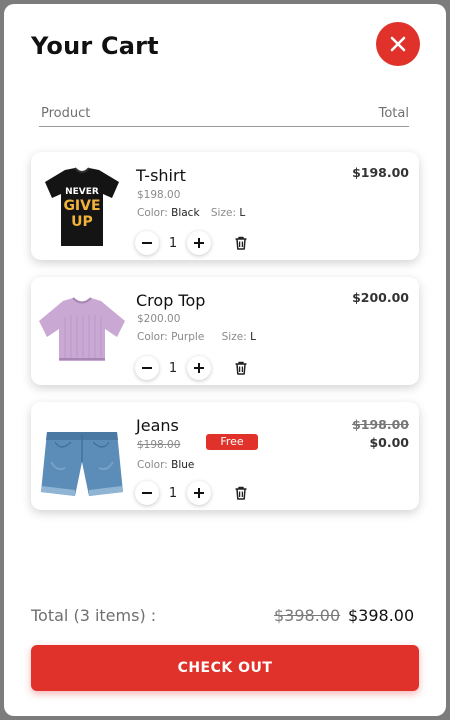  What do you see at coordinates (188, 337) in the screenshot?
I see `color-value: Purple` at bounding box center [188, 337].